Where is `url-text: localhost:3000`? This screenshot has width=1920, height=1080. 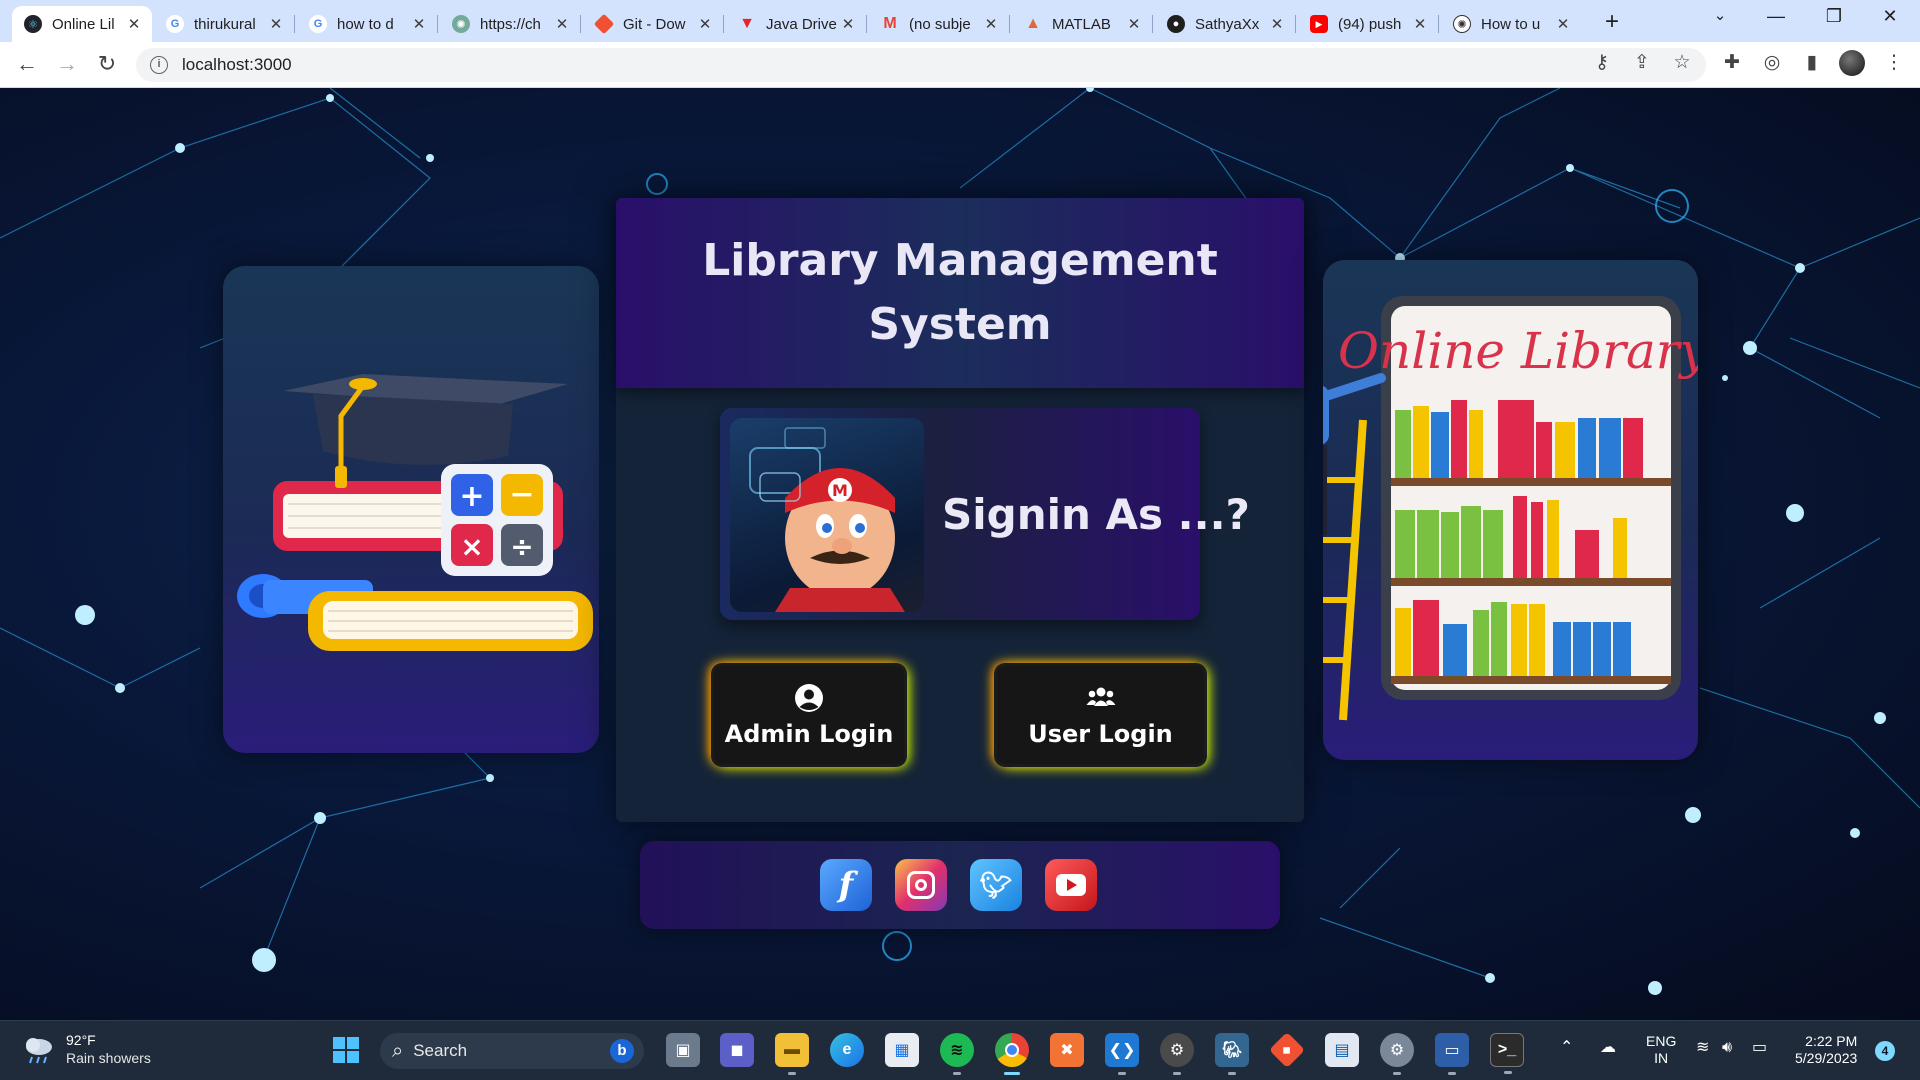 url-text: localhost:3000 is located at coordinates (237, 64).